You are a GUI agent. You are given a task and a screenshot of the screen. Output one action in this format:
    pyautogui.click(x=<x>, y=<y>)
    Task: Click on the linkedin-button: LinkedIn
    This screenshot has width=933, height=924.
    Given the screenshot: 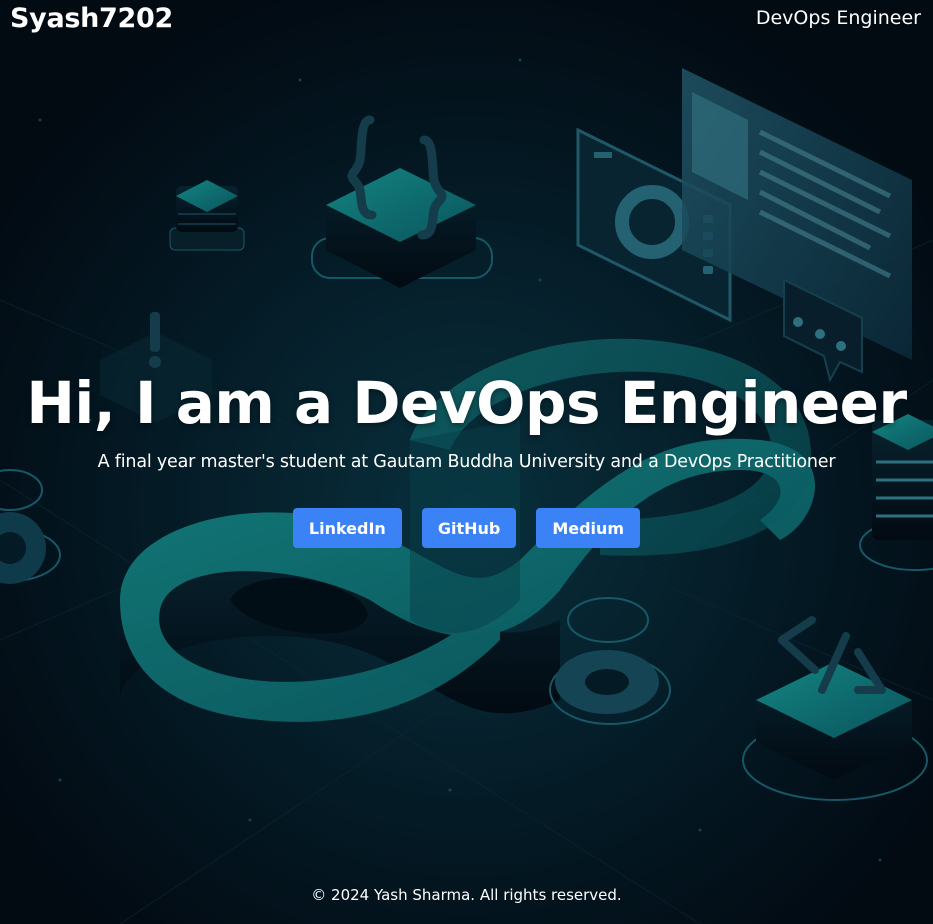 What is the action you would take?
    pyautogui.click(x=347, y=528)
    